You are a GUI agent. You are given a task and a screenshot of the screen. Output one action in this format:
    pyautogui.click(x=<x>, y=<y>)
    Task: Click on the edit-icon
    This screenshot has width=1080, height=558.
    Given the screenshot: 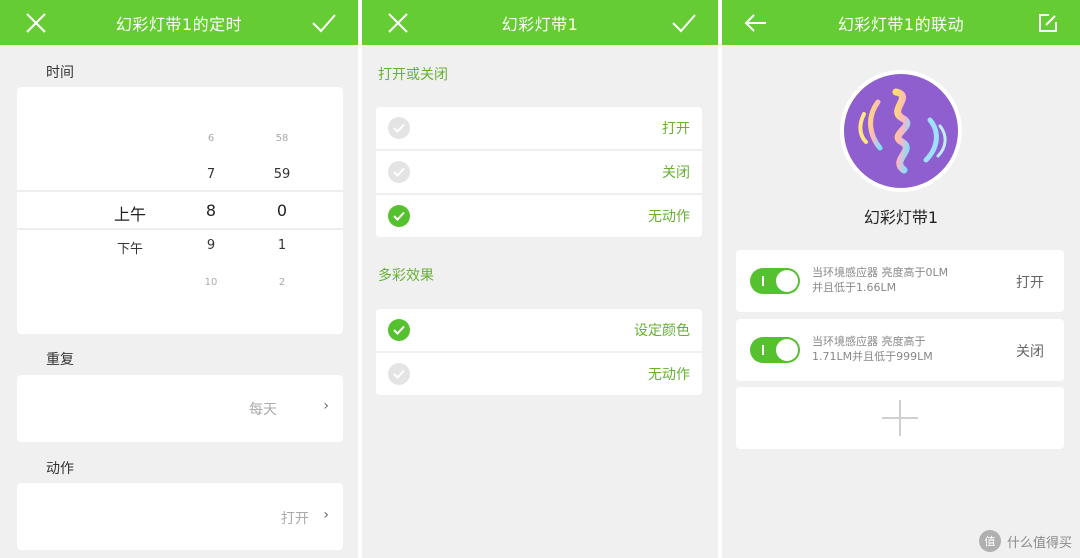 What is the action you would take?
    pyautogui.click(x=1048, y=22)
    